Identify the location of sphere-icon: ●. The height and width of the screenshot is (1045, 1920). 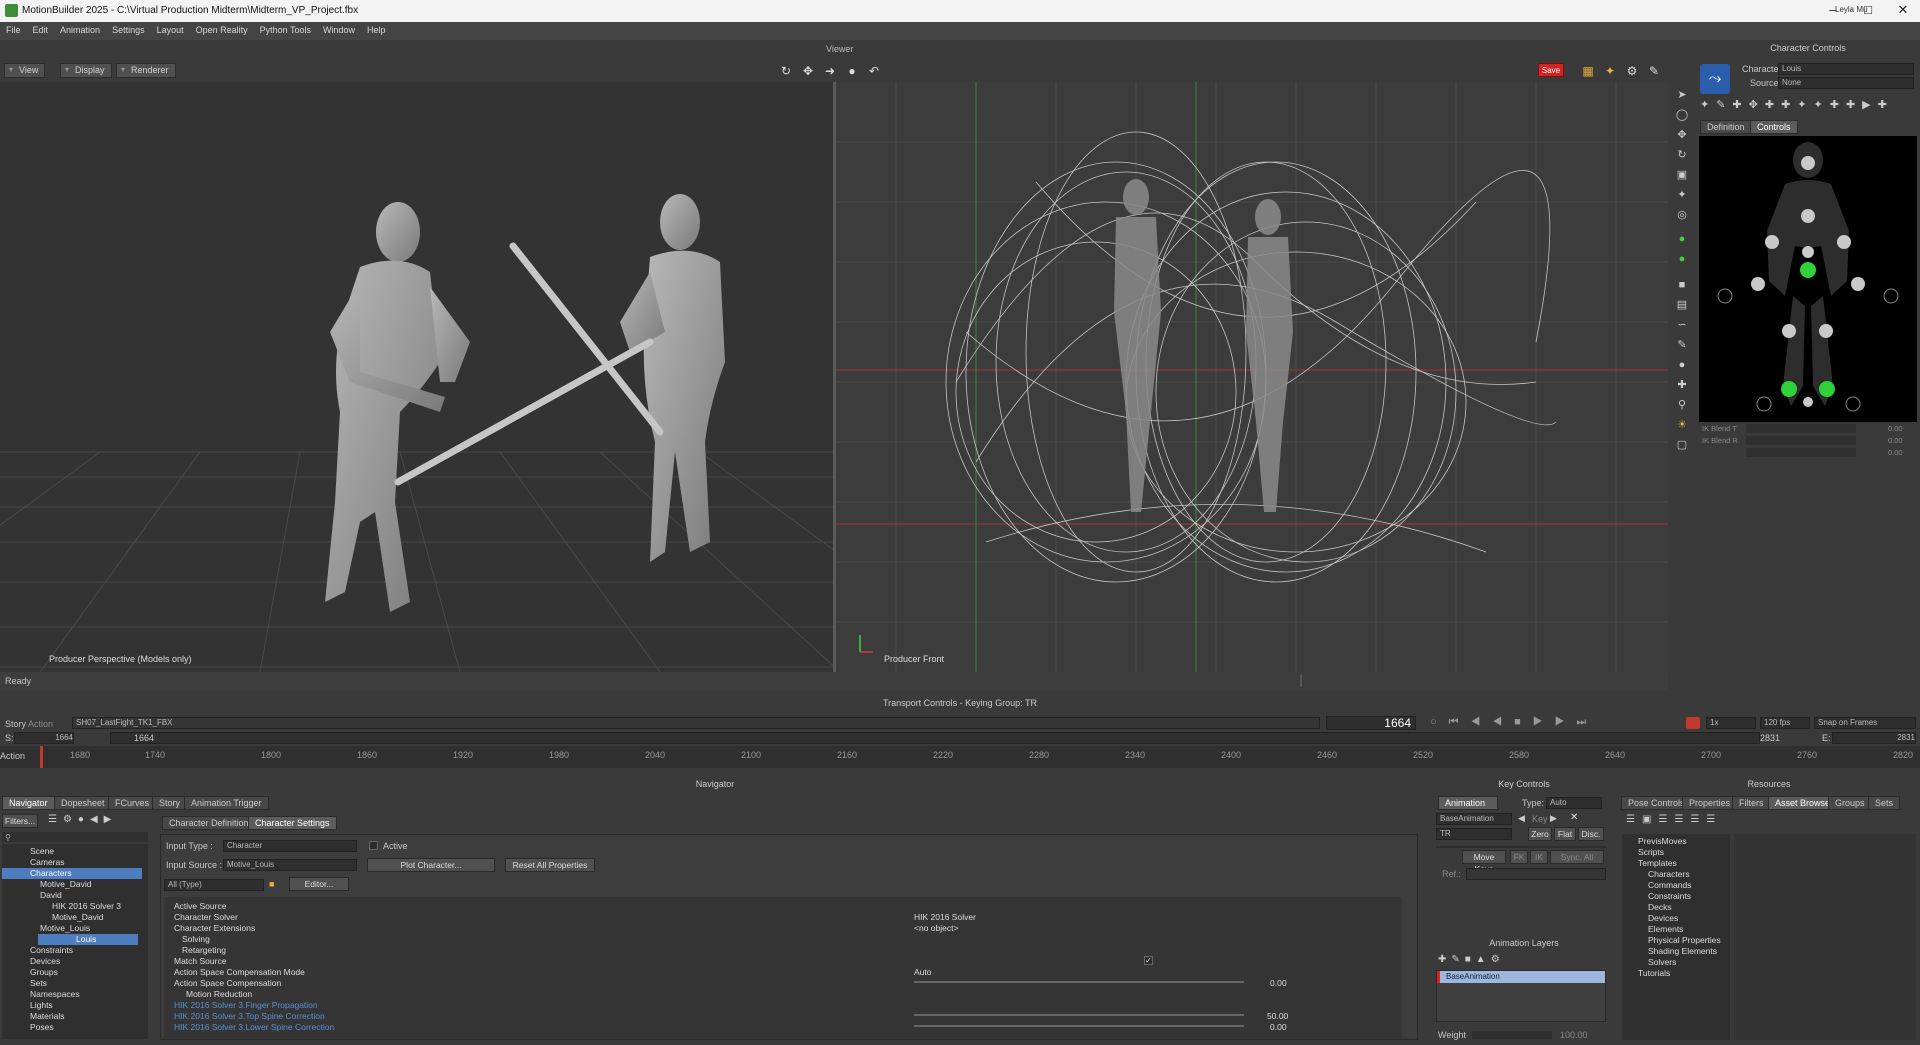
(1682, 365).